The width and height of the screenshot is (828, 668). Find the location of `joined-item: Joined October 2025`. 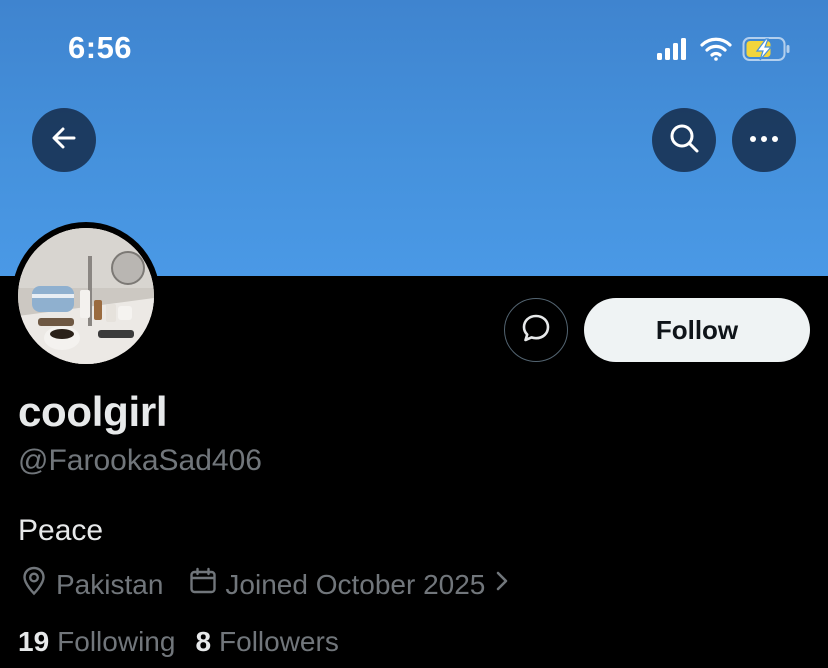

joined-item: Joined October 2025 is located at coordinates (350, 584).